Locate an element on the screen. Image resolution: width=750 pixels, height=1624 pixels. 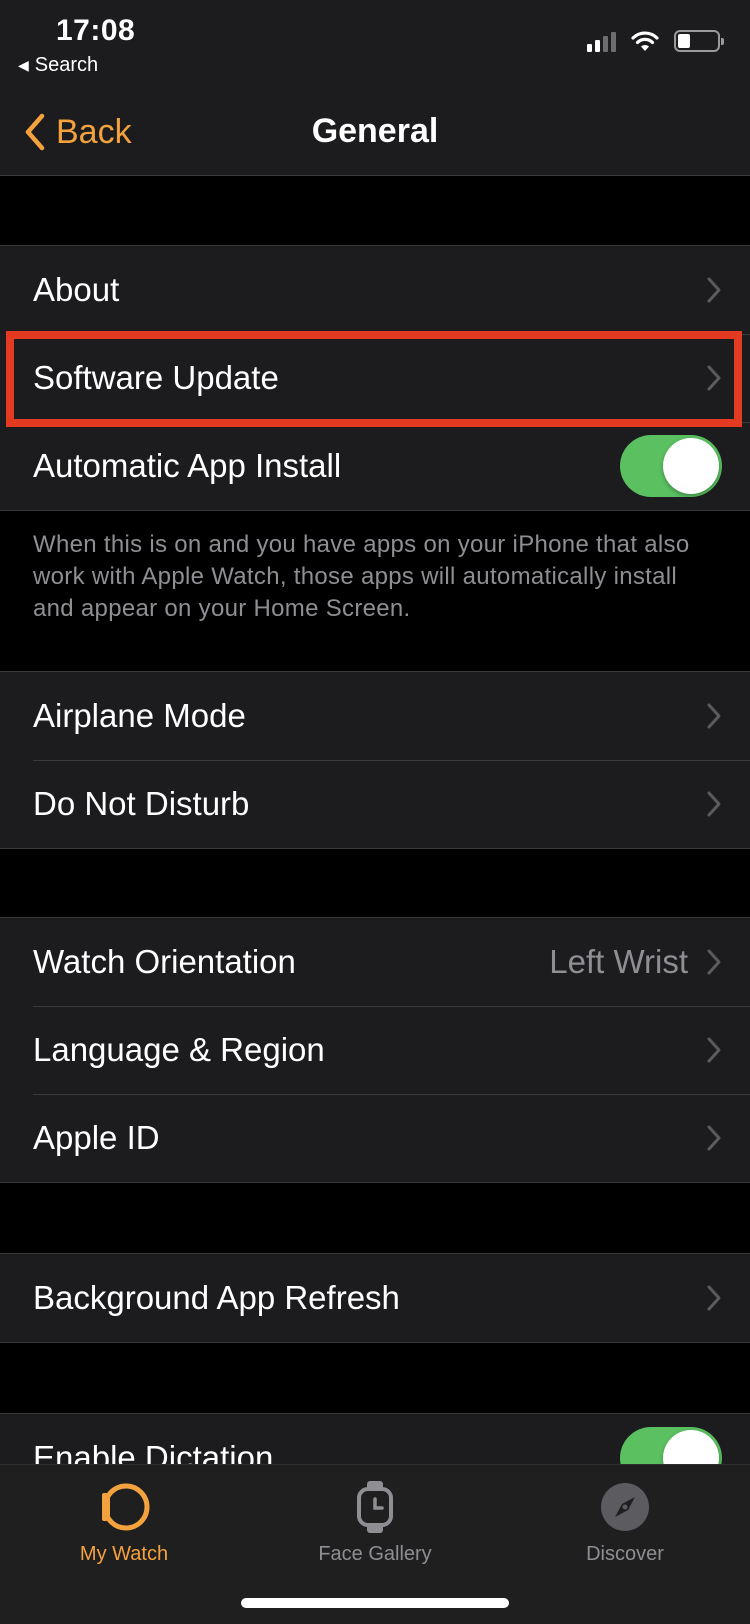
connectivity-group: Airplane Mode Do Not Disturb is located at coordinates (375, 760).